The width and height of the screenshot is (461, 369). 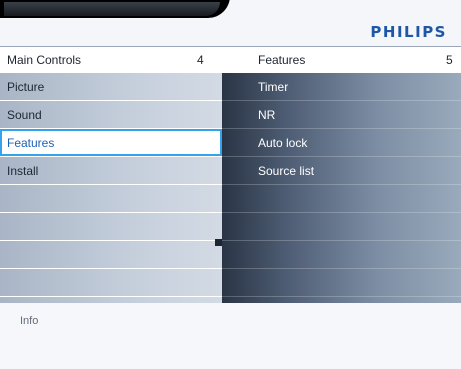 What do you see at coordinates (341, 115) in the screenshot?
I see `feature-item-nr: NR` at bounding box center [341, 115].